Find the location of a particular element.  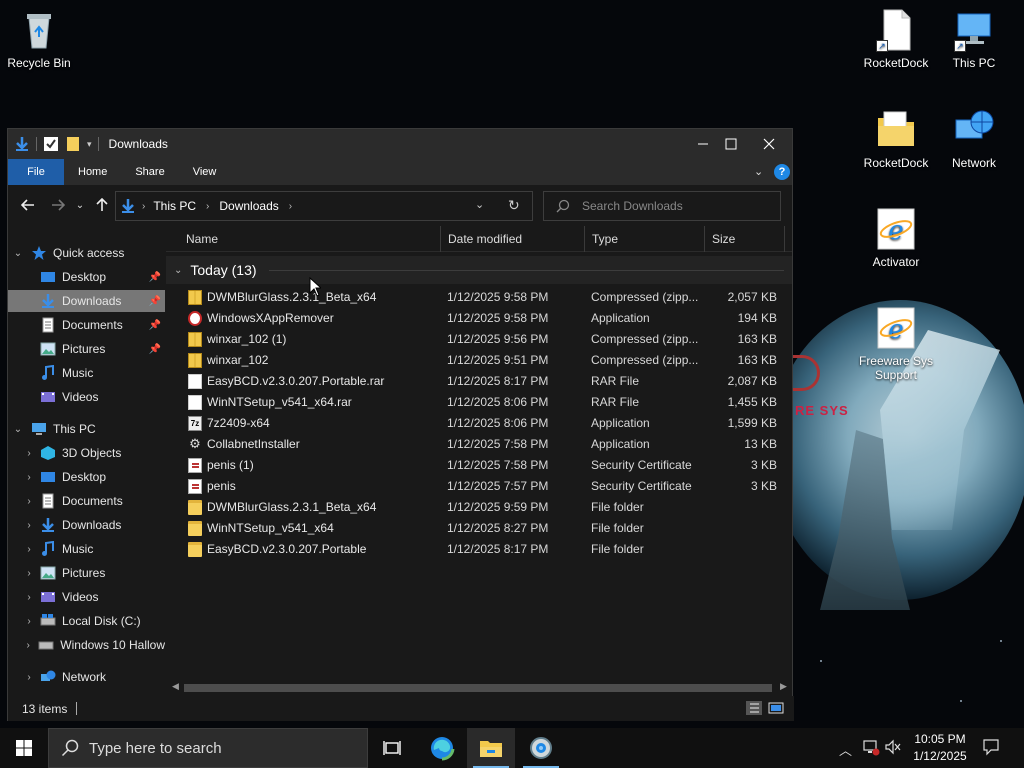

task-view-button is located at coordinates (392, 748).